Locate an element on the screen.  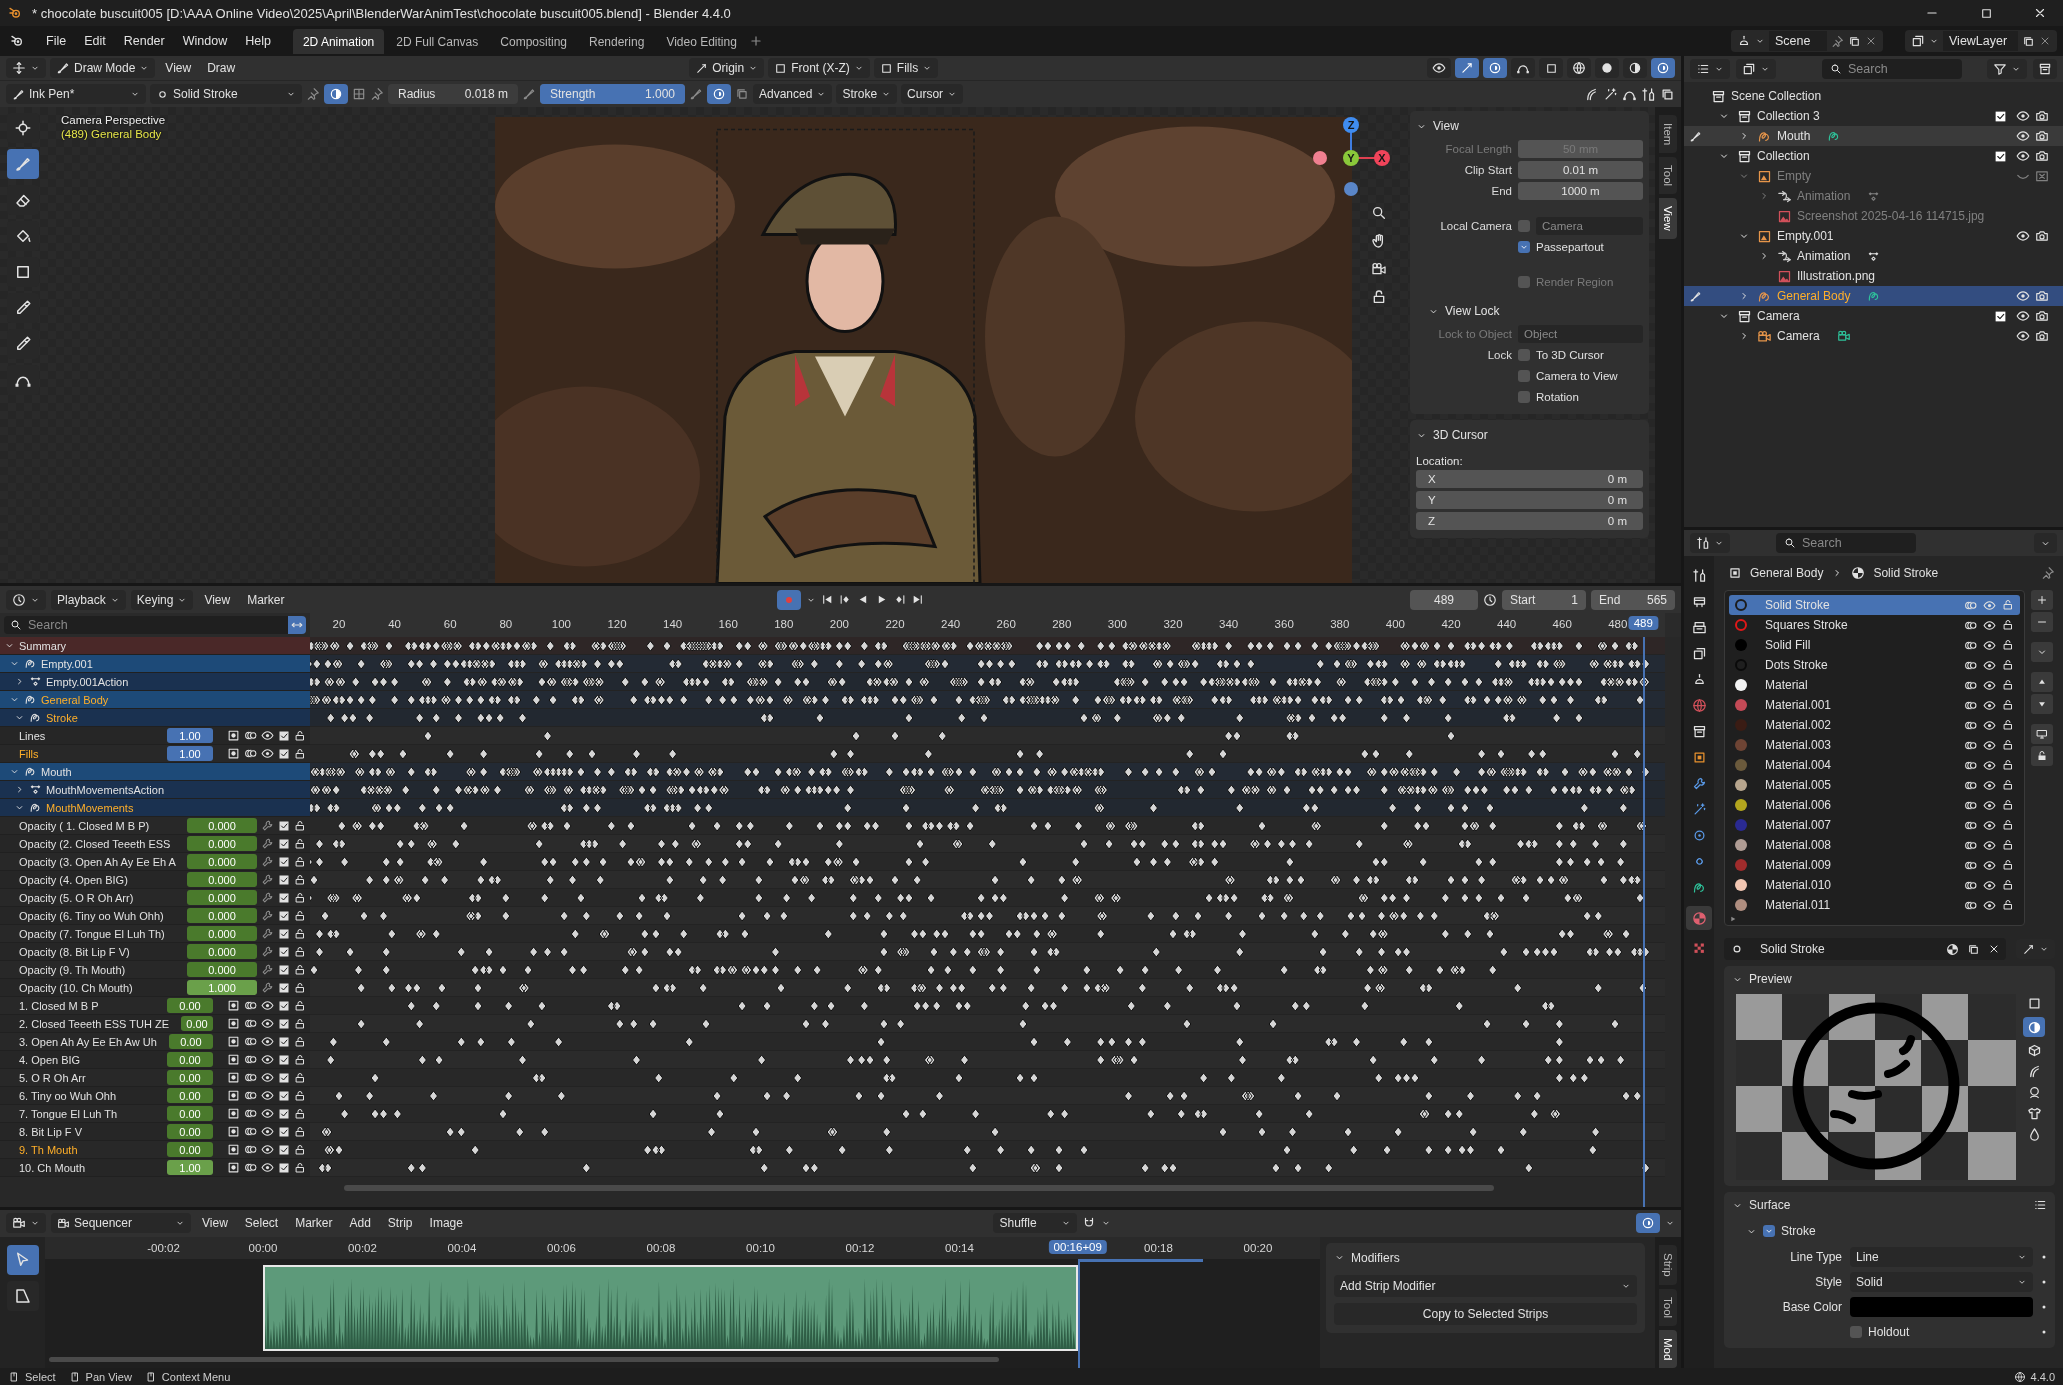
material-slot: Dots Stroke is located at coordinates (1874, 665).